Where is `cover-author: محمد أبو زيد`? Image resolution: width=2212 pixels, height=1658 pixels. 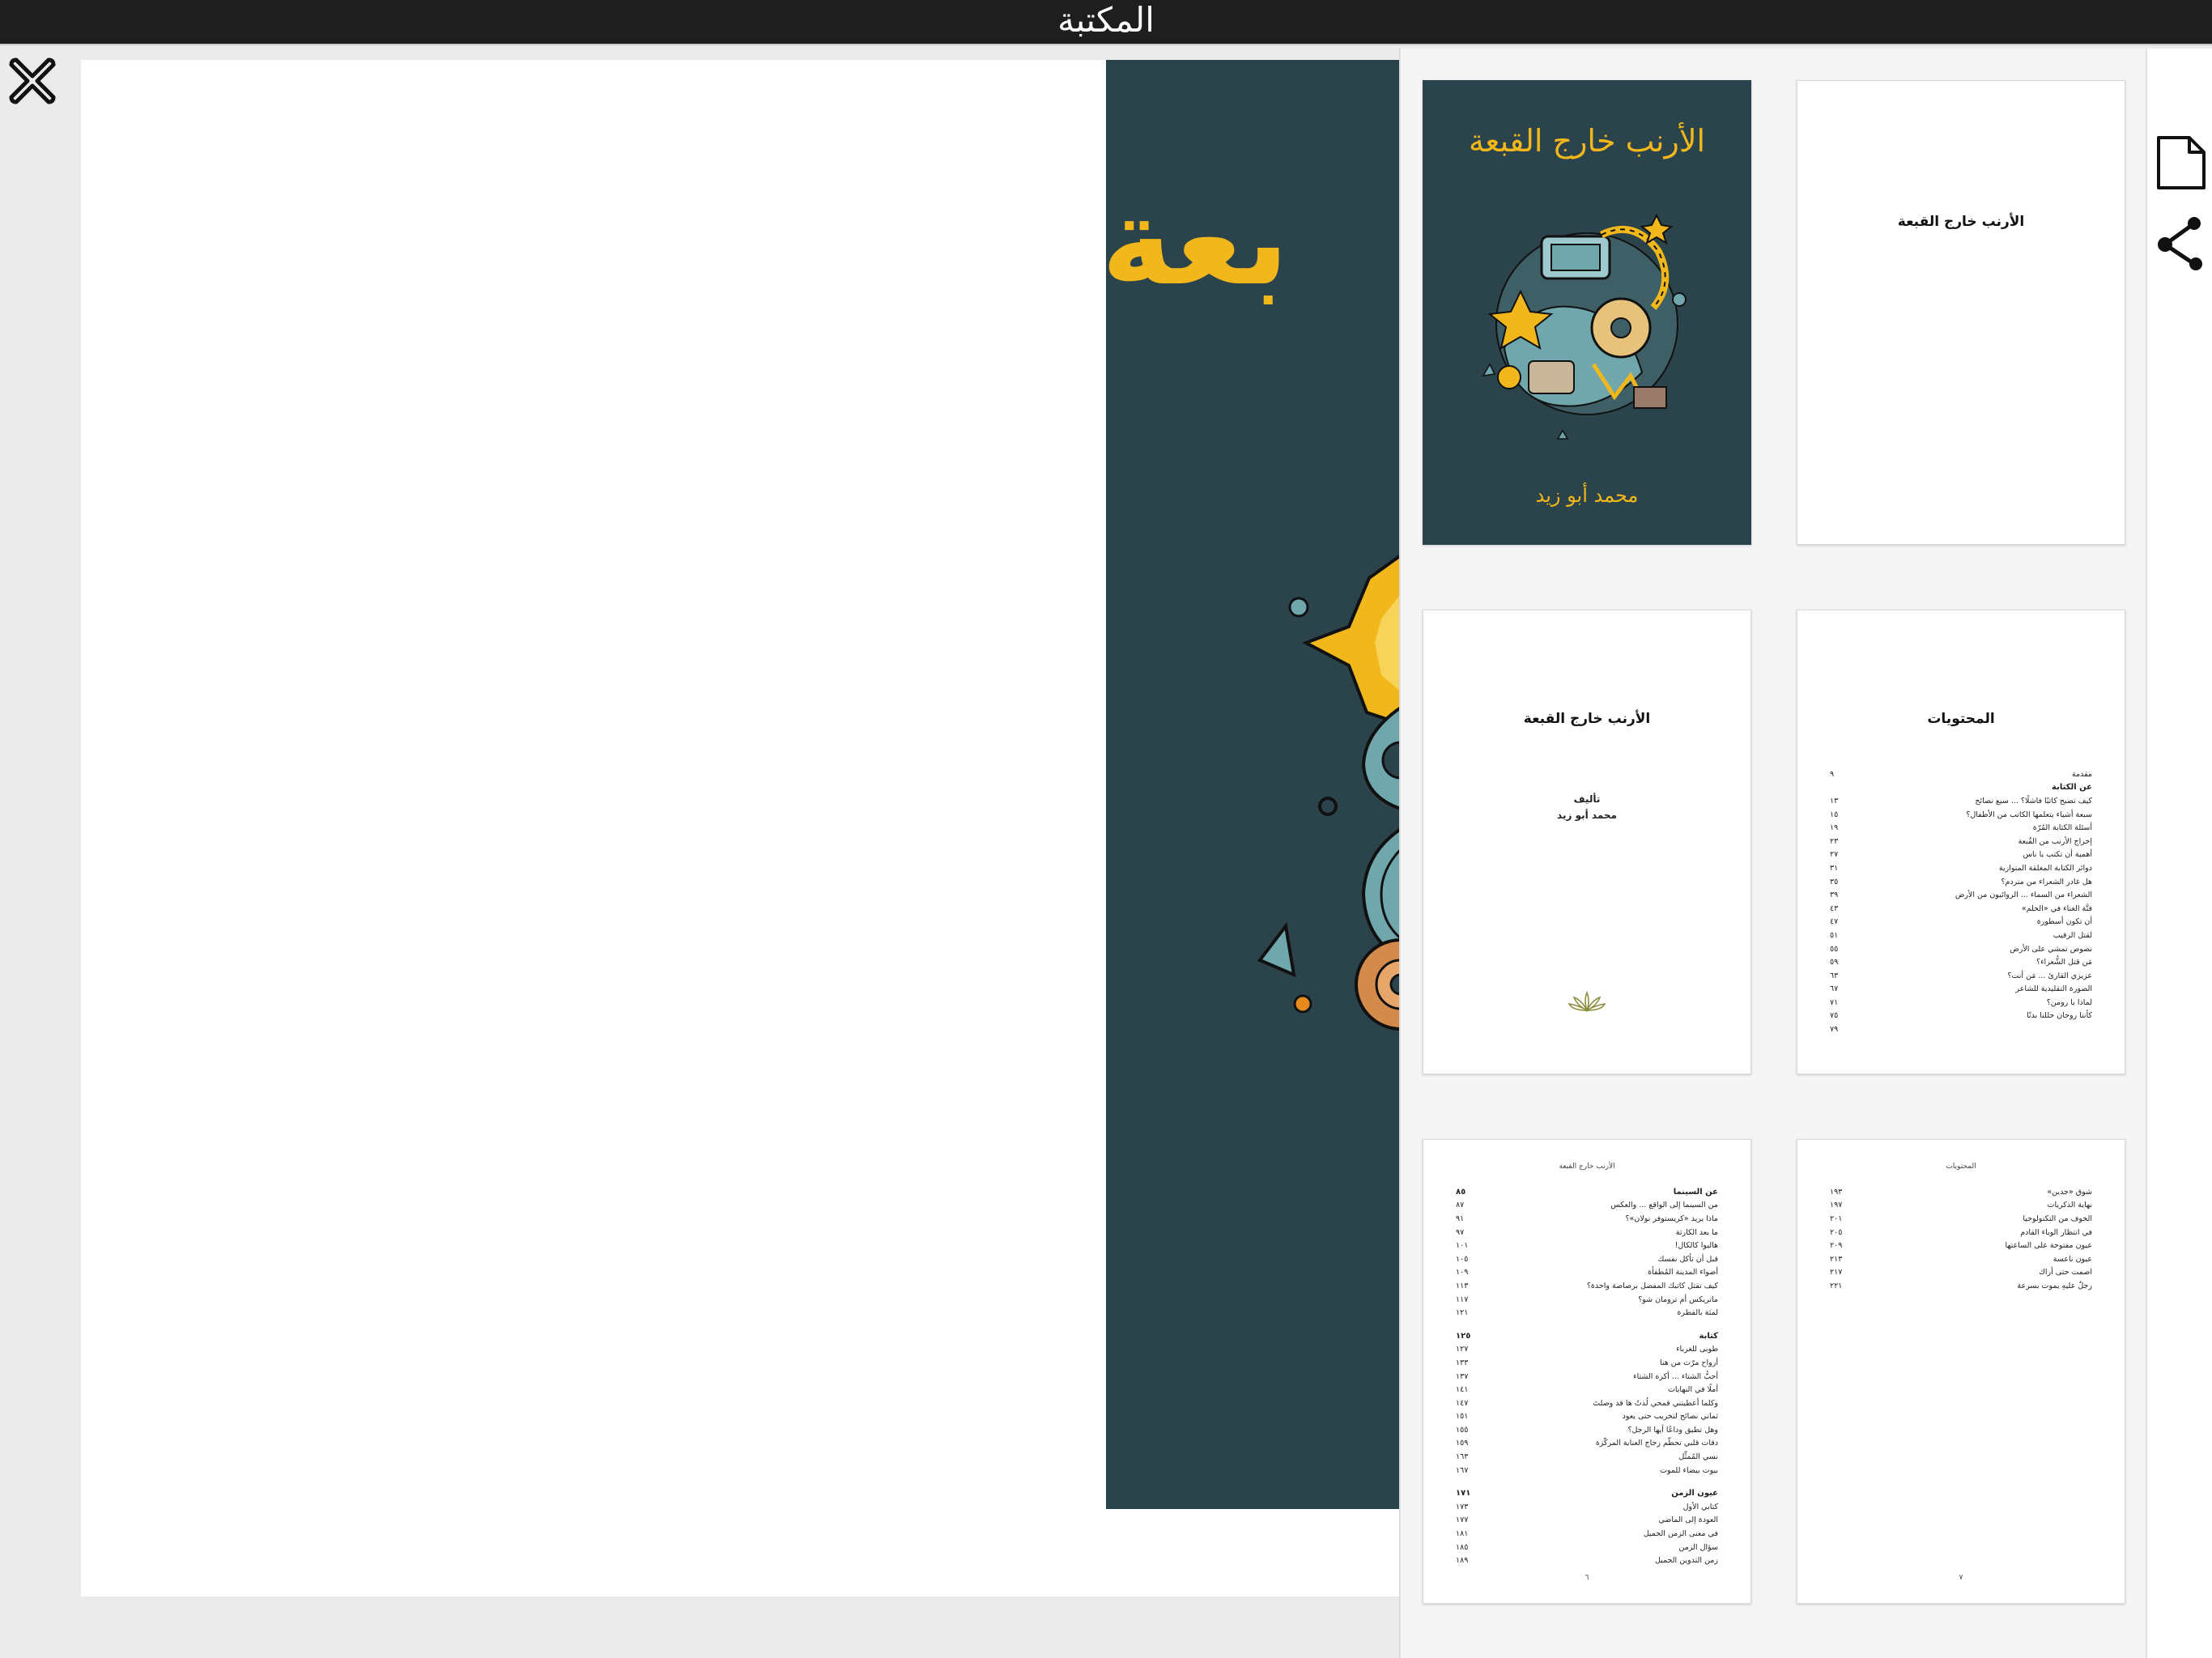
cover-author: محمد أبو زيد is located at coordinates (1587, 495).